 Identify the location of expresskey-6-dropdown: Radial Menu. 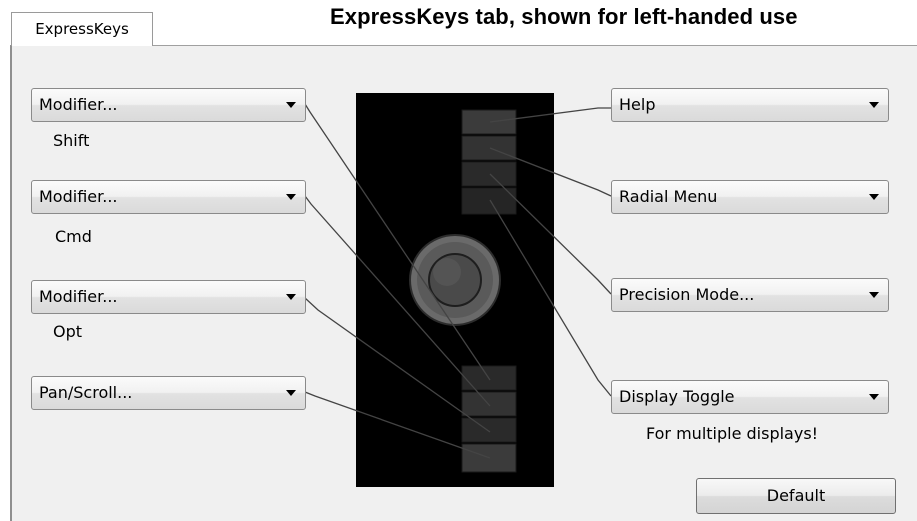
(750, 197).